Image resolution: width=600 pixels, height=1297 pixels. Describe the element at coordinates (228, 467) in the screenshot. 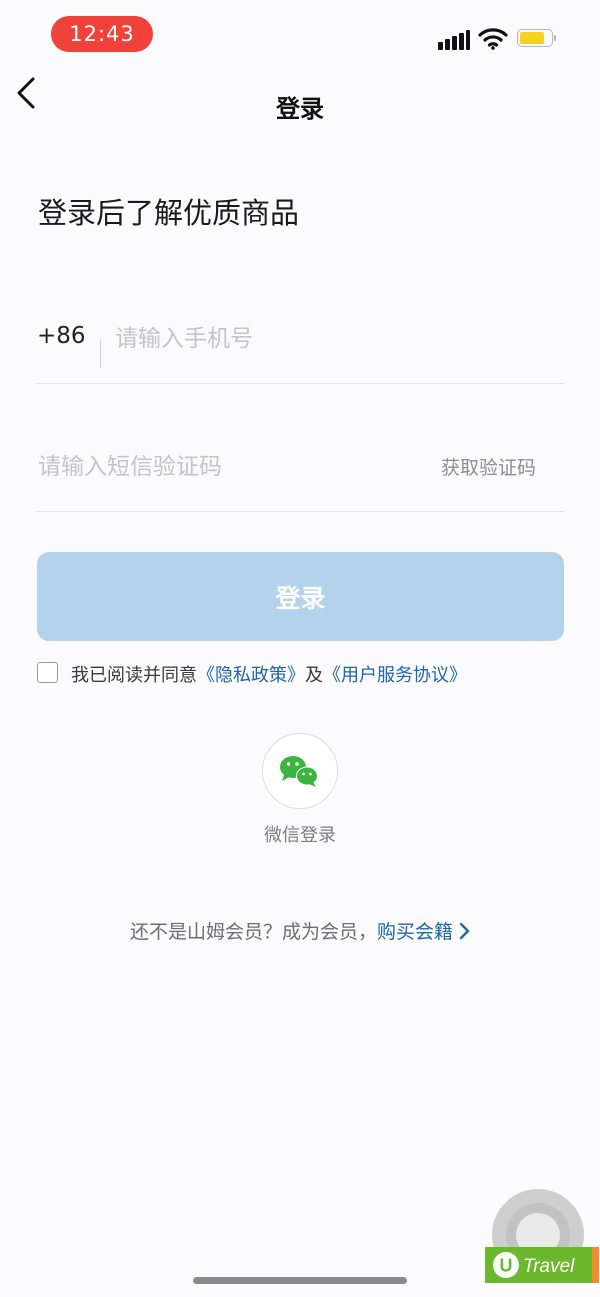

I see `sms-code-input` at that location.